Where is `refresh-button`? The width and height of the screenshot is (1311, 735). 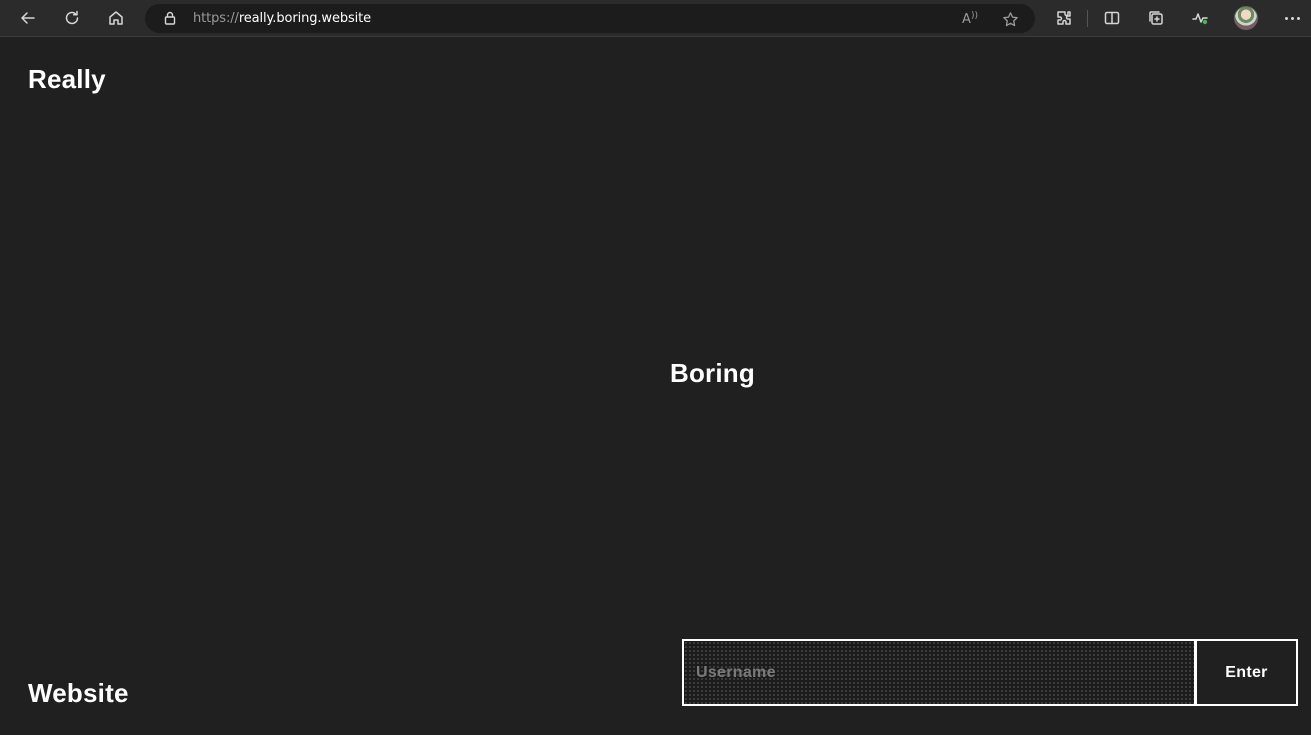
refresh-button is located at coordinates (72, 18).